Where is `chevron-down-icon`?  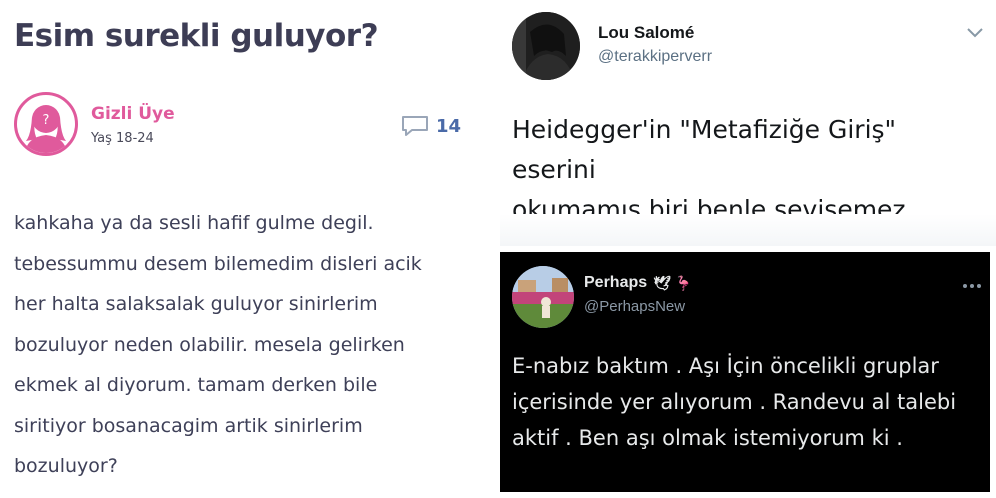 chevron-down-icon is located at coordinates (975, 33).